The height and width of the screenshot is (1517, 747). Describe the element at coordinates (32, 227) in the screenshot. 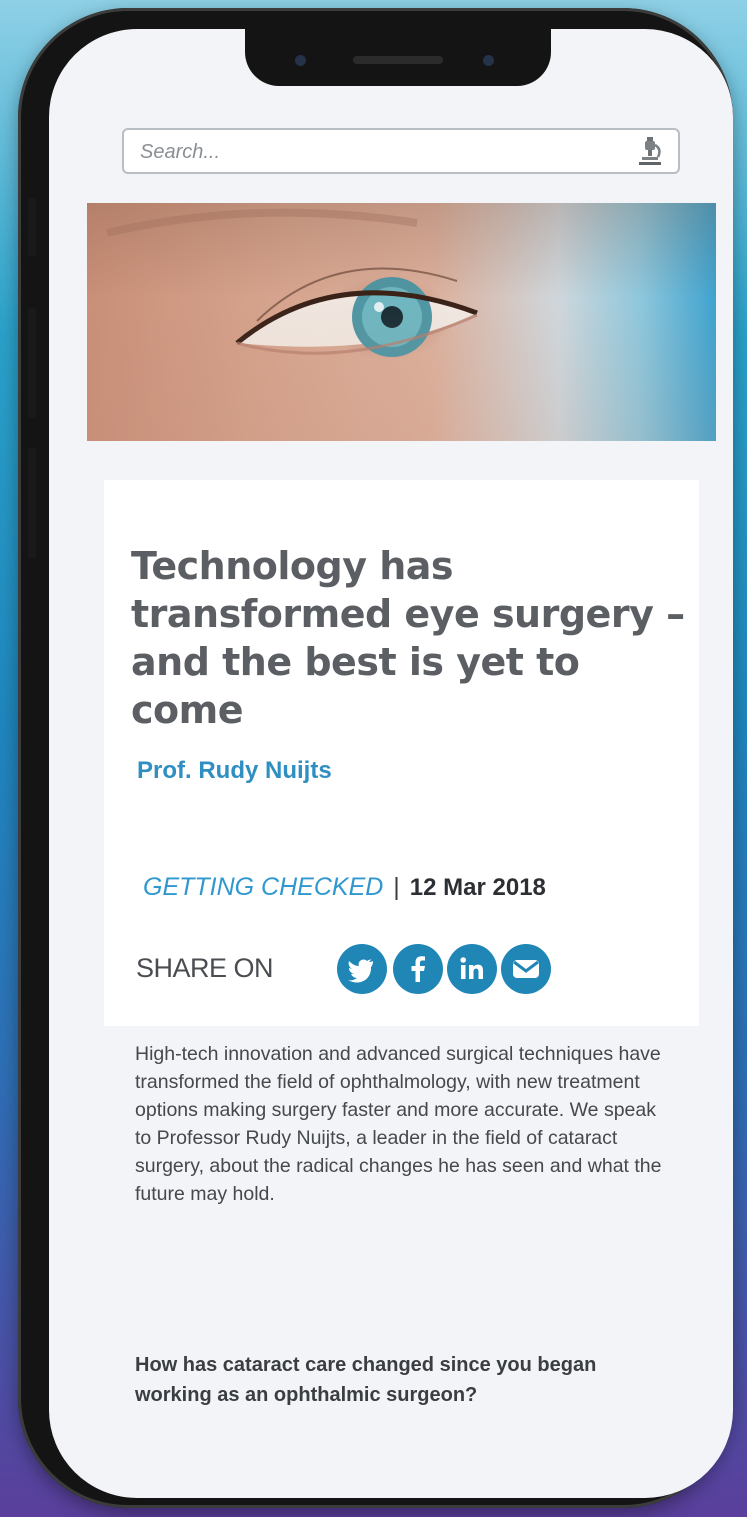

I see `mute-switch` at that location.